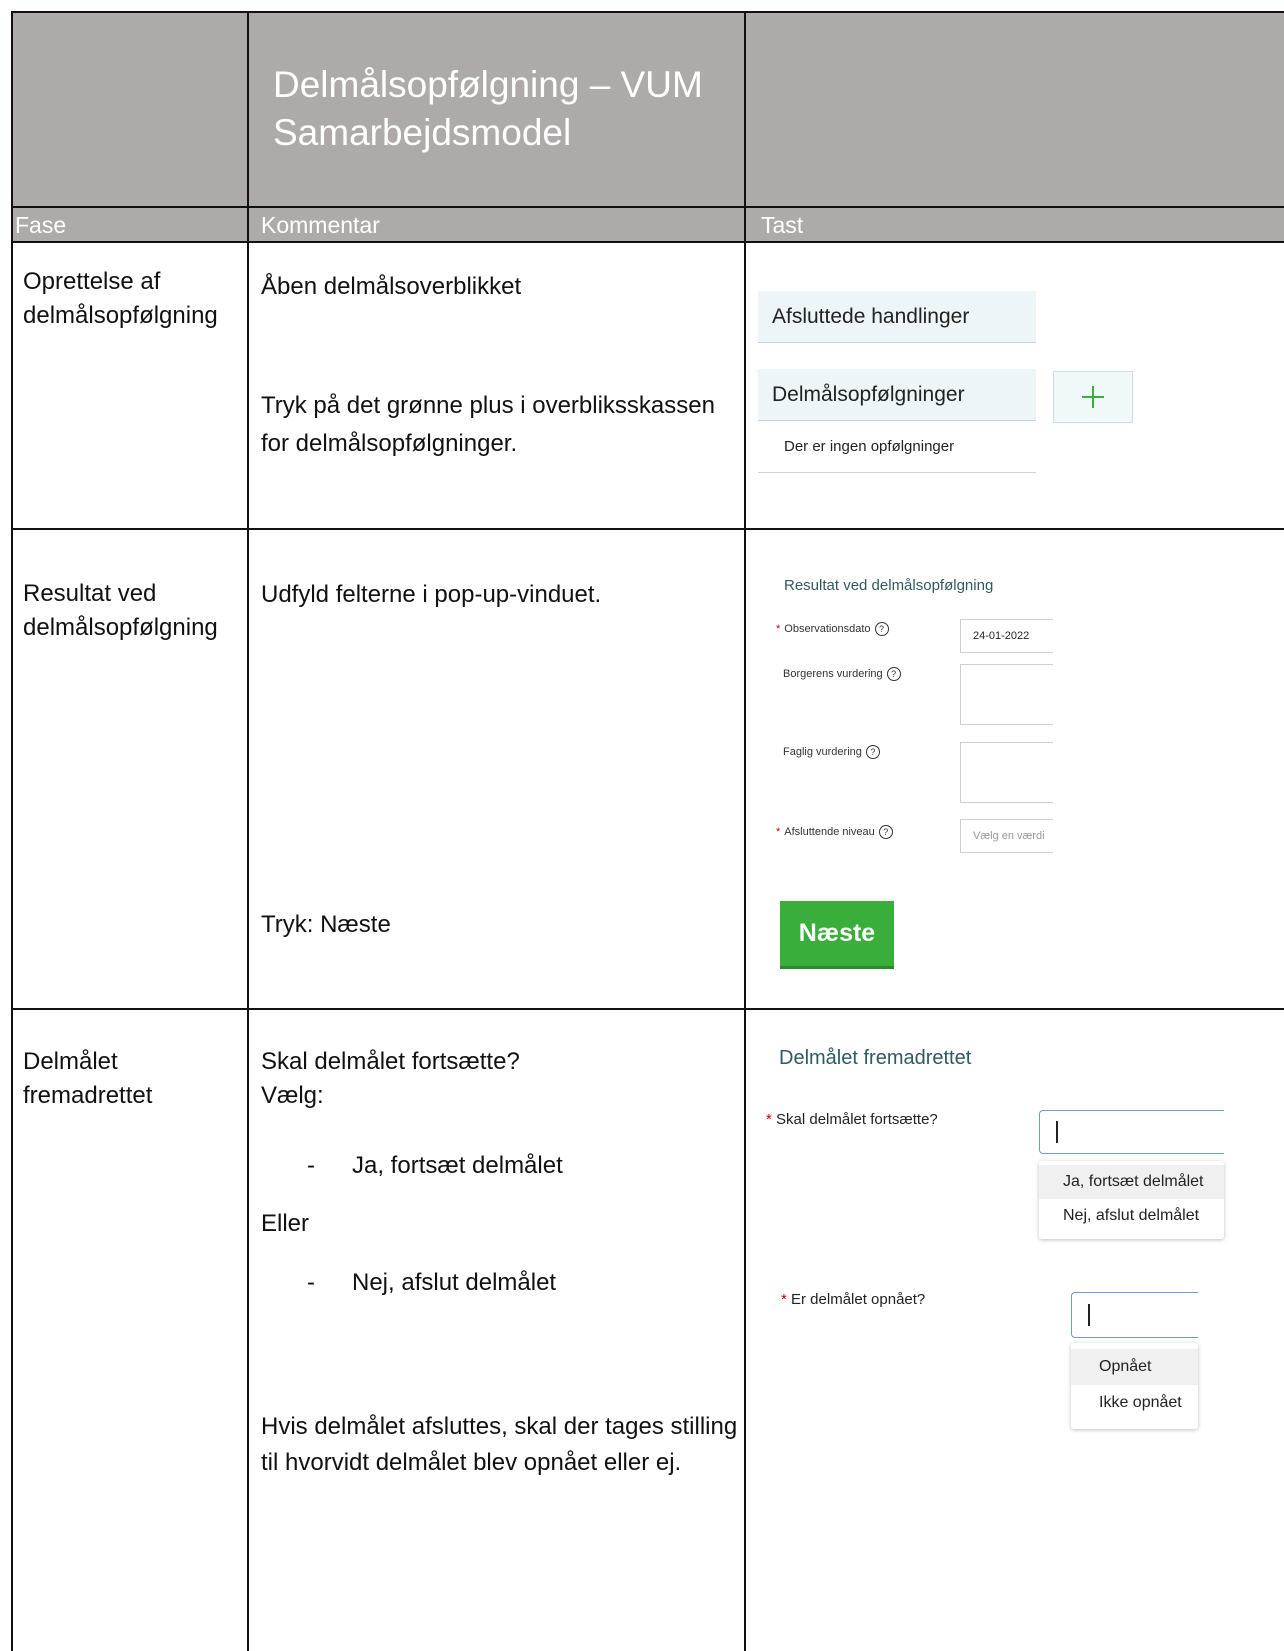 The image size is (1284, 1651). I want to click on input-value: 24-01-2022, so click(1001, 636).